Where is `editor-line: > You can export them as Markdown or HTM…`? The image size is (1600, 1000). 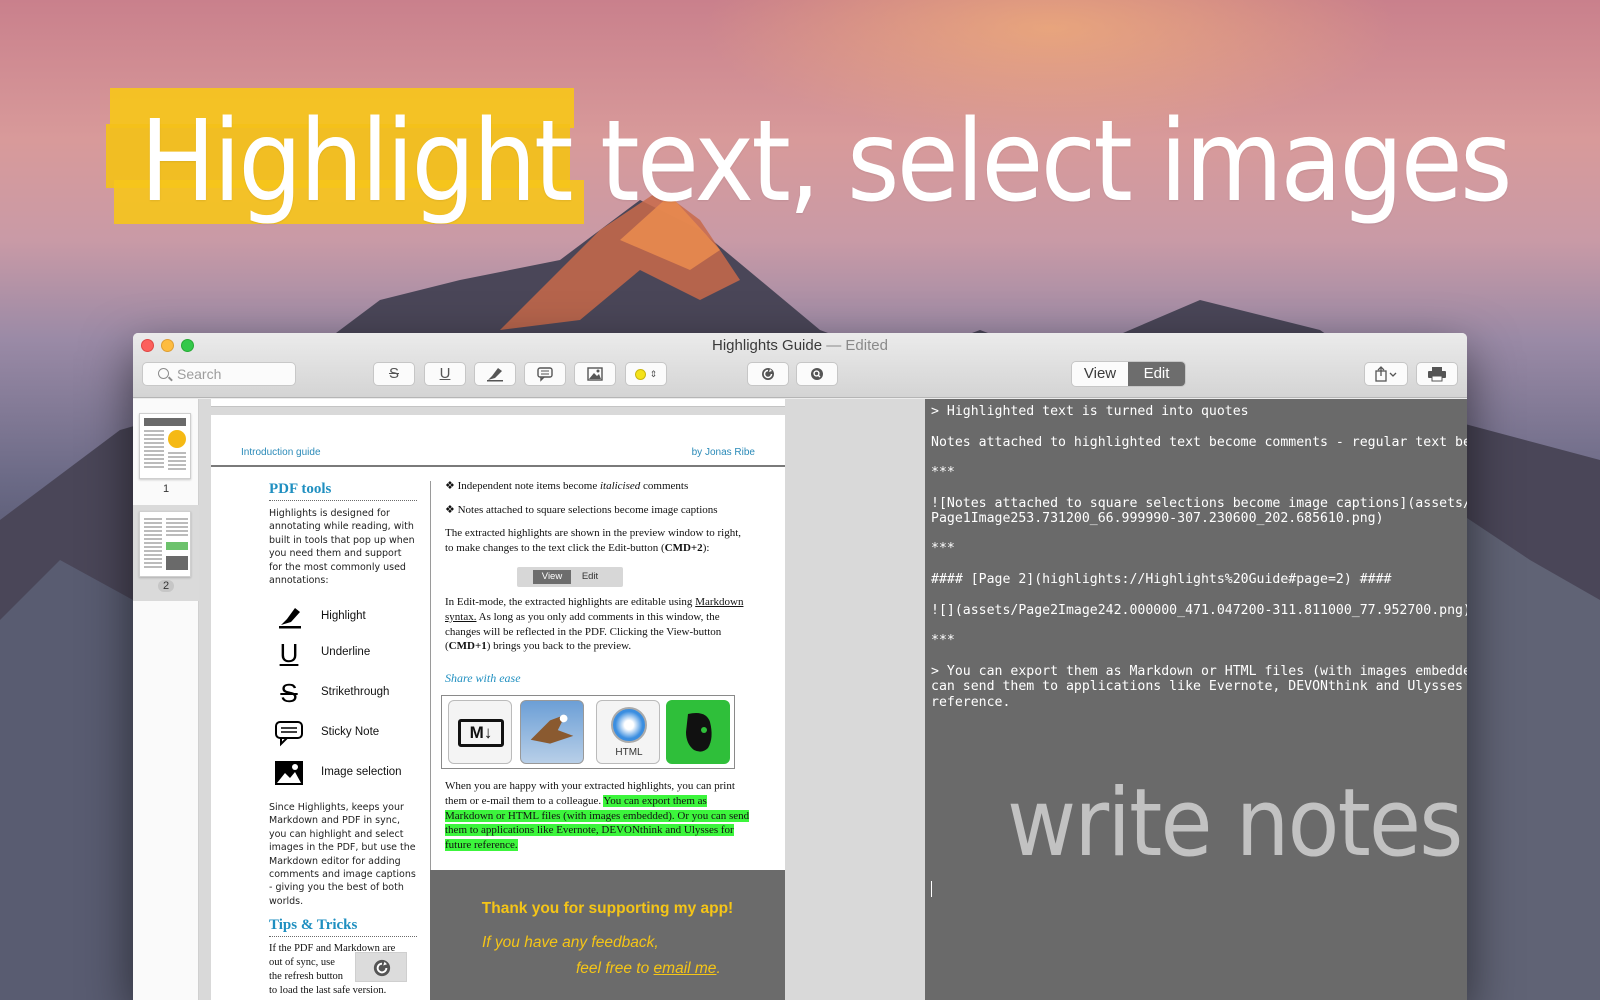
editor-line: > You can export them as Markdown or HTM… is located at coordinates (1199, 671).